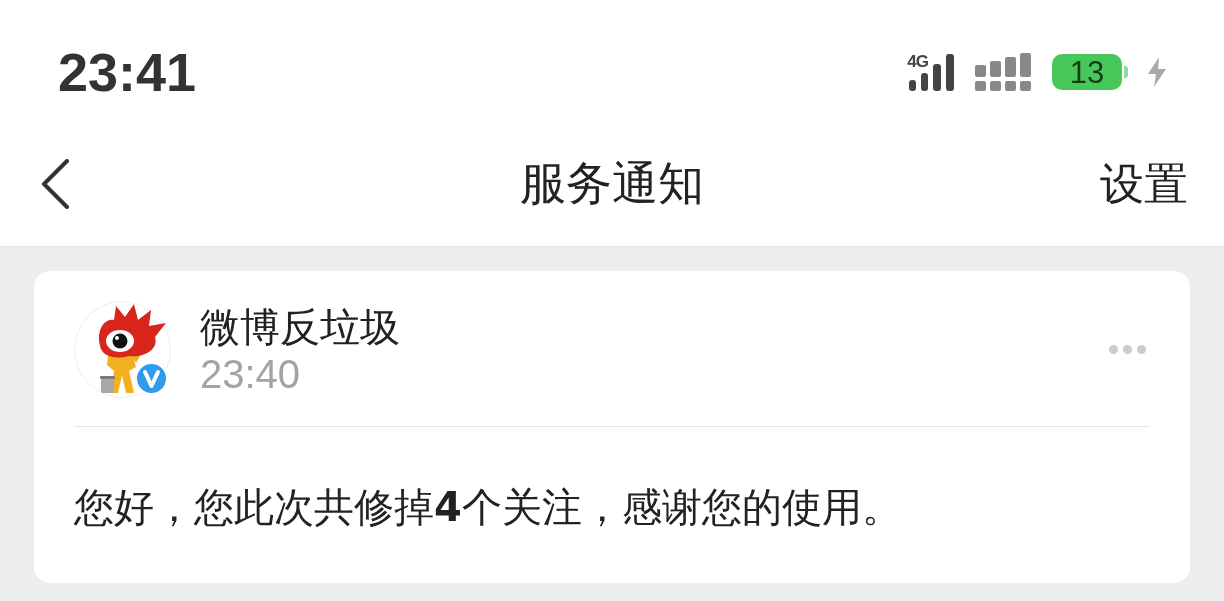  Describe the element at coordinates (1127, 349) in the screenshot. I see `more-icon` at that location.